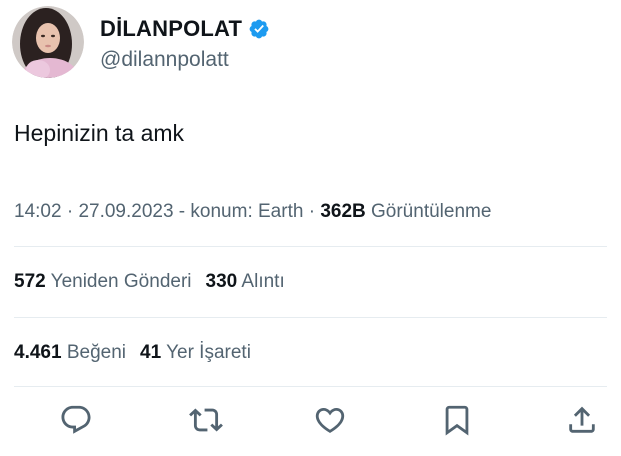 This screenshot has height=456, width=621. Describe the element at coordinates (125, 211) in the screenshot. I see `tweet-date: 27.09.2023` at that location.